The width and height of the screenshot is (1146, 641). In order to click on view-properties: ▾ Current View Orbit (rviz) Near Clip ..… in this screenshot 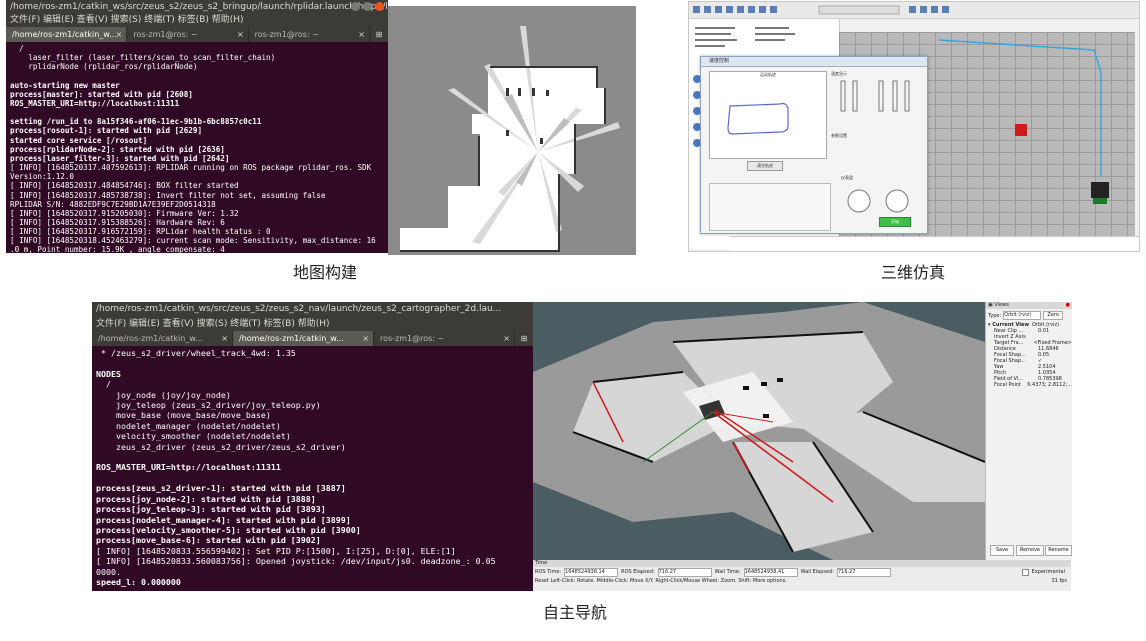, I will do `click(1029, 355)`.